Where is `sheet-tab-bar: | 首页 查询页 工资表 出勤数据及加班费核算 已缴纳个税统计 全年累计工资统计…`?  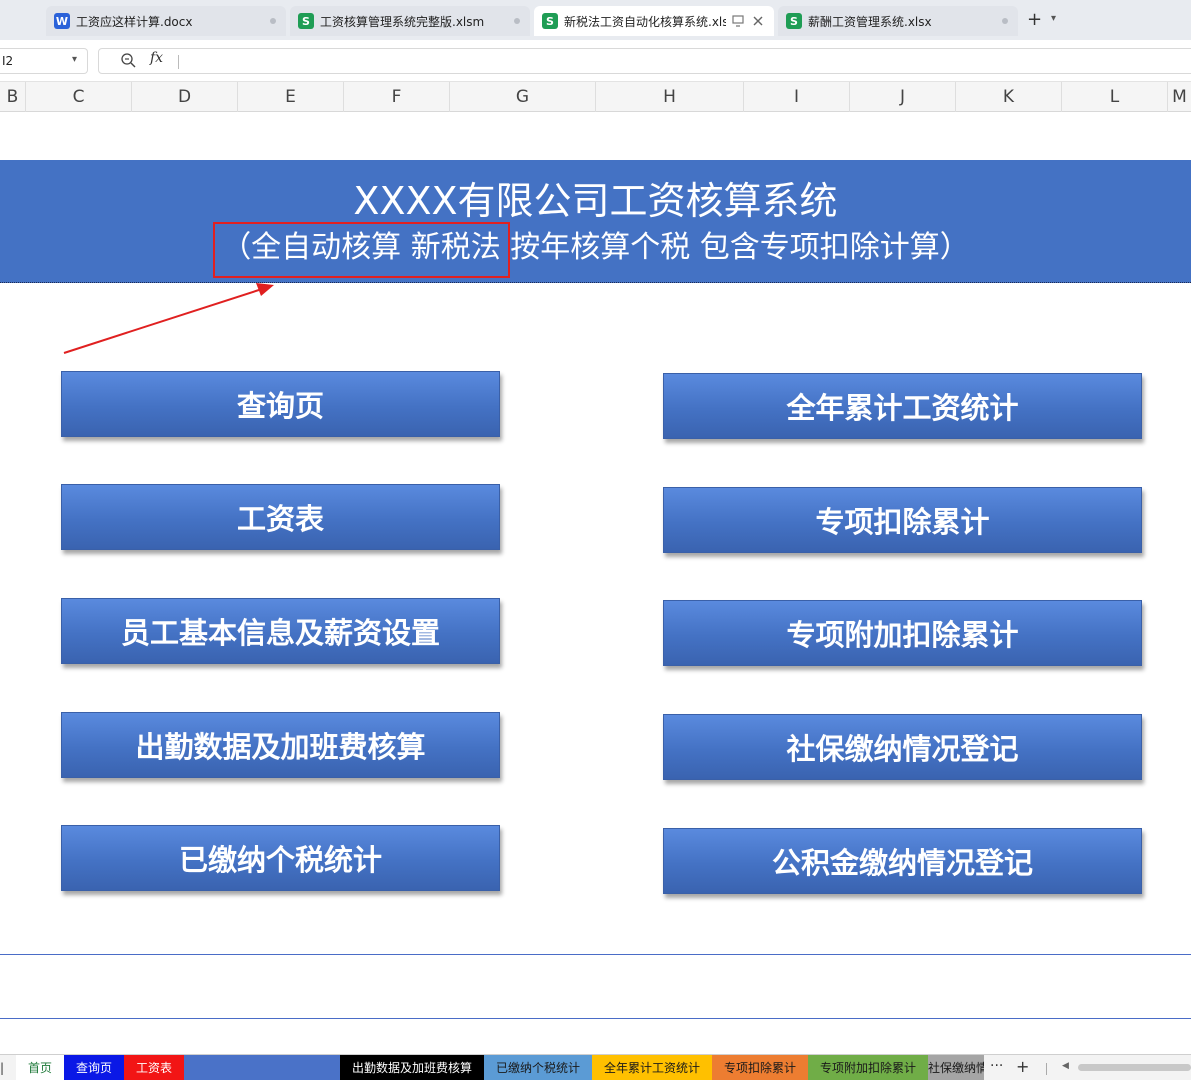 sheet-tab-bar: | 首页 查询页 工资表 出勤数据及加班费核算 已缴纳个税统计 全年累计工资统计… is located at coordinates (595, 1067).